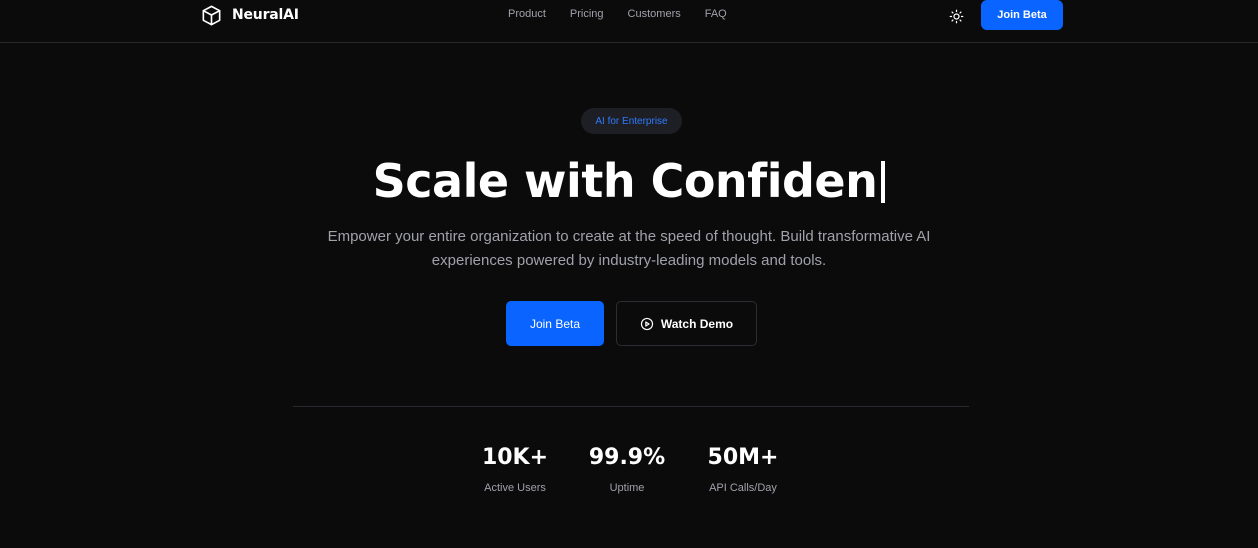 This screenshot has width=1258, height=548. Describe the element at coordinates (515, 457) in the screenshot. I see `stat-value: 10K+` at that location.